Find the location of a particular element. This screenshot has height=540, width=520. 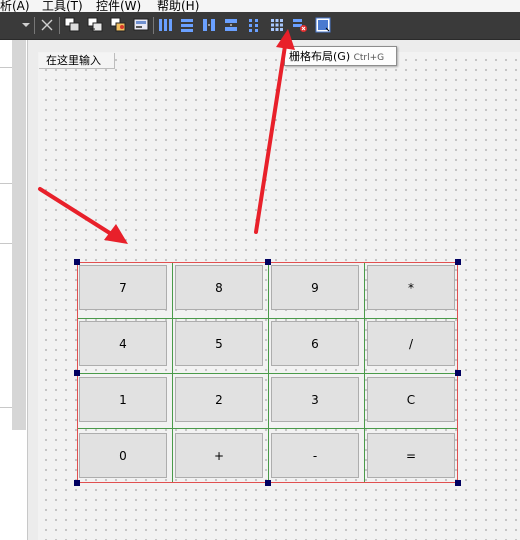

edit-signals-slots-icon is located at coordinates (95, 25).